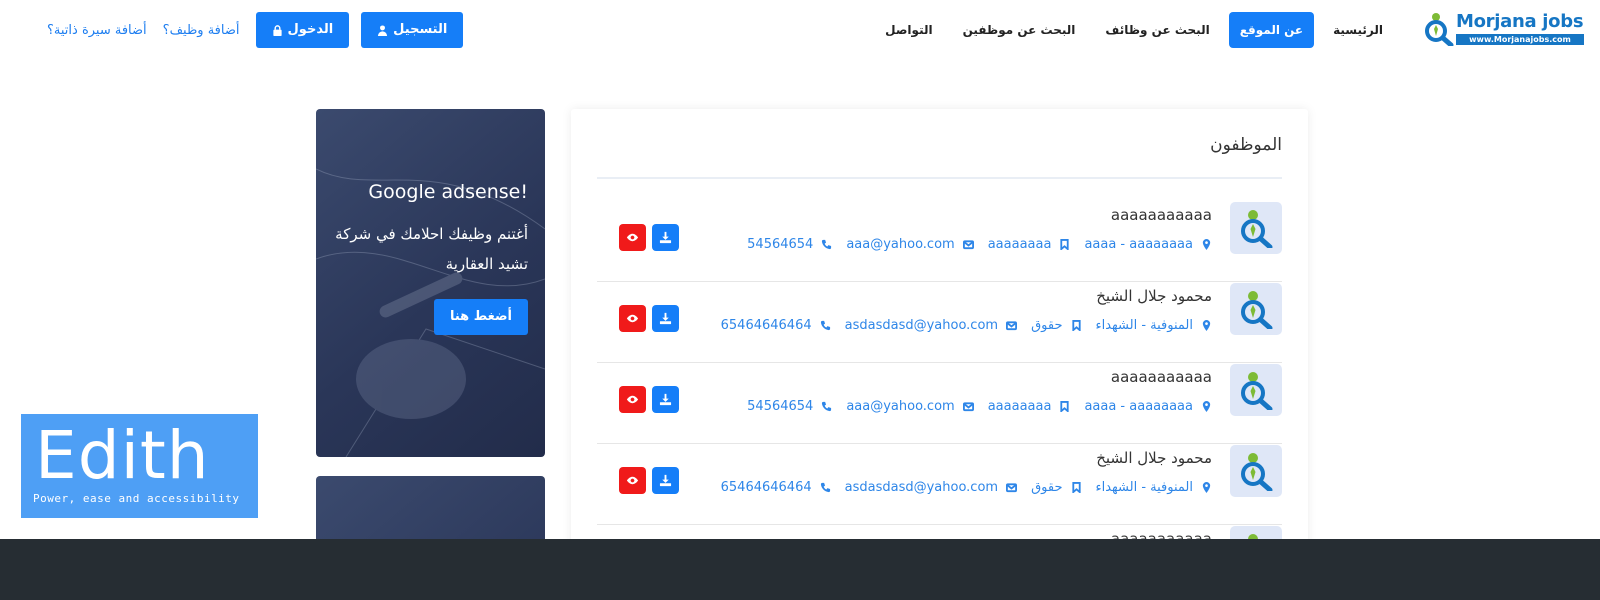 This screenshot has width=1600, height=600. I want to click on employee-field: حقوق, so click(1056, 487).